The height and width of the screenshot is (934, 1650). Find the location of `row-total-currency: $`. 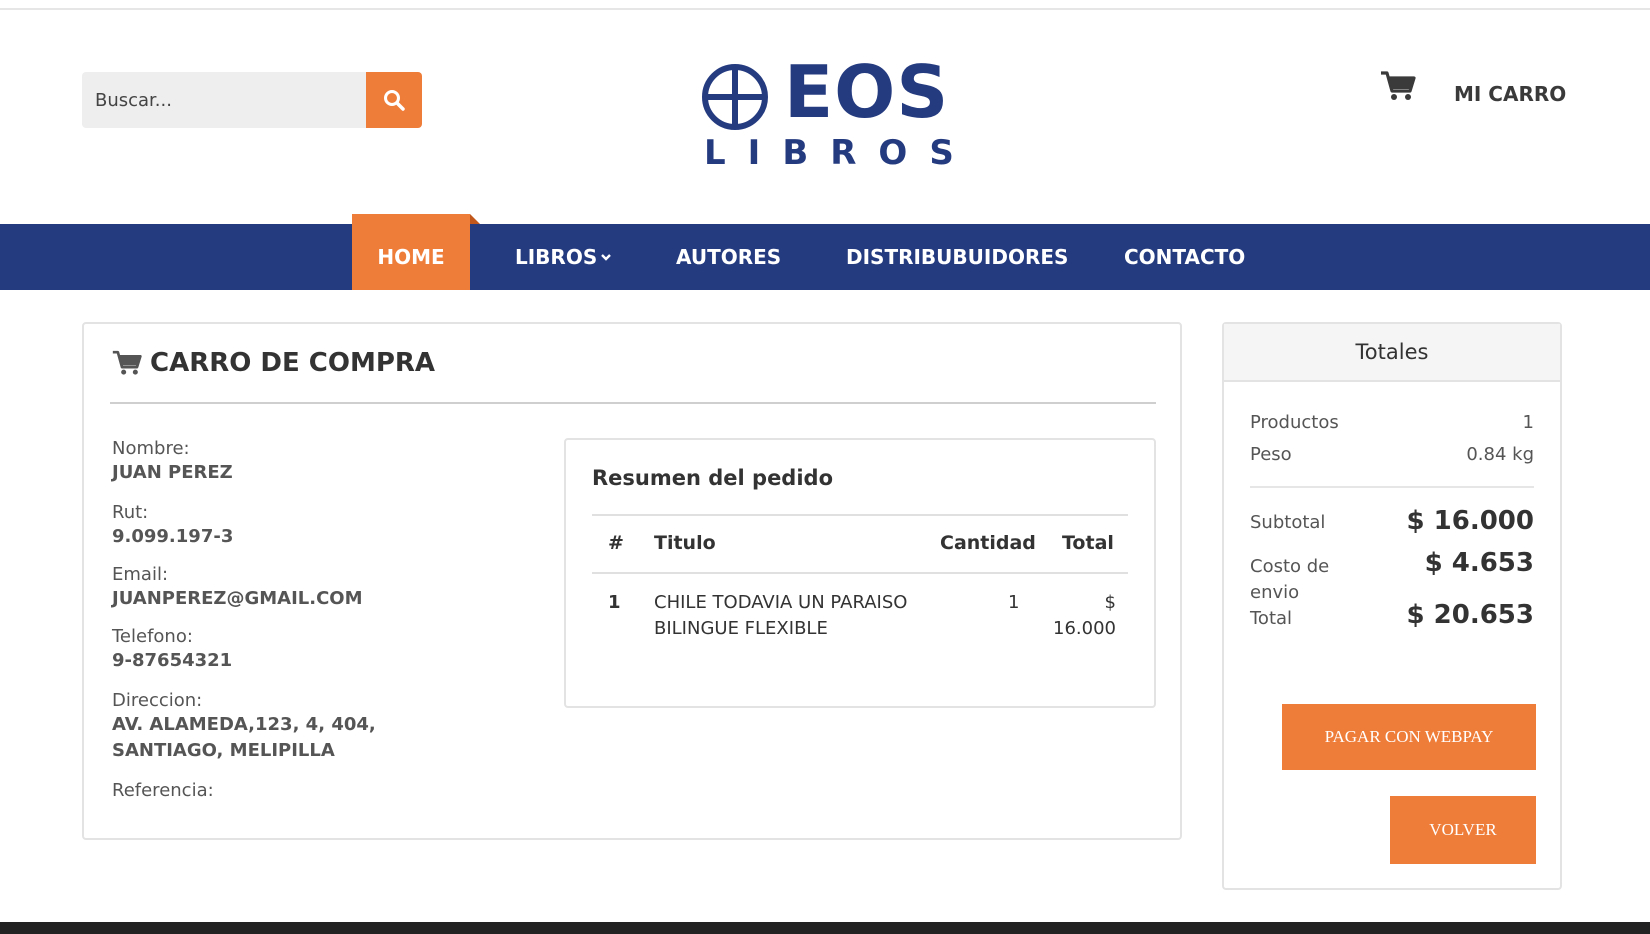

row-total-currency: $ is located at coordinates (1110, 602).